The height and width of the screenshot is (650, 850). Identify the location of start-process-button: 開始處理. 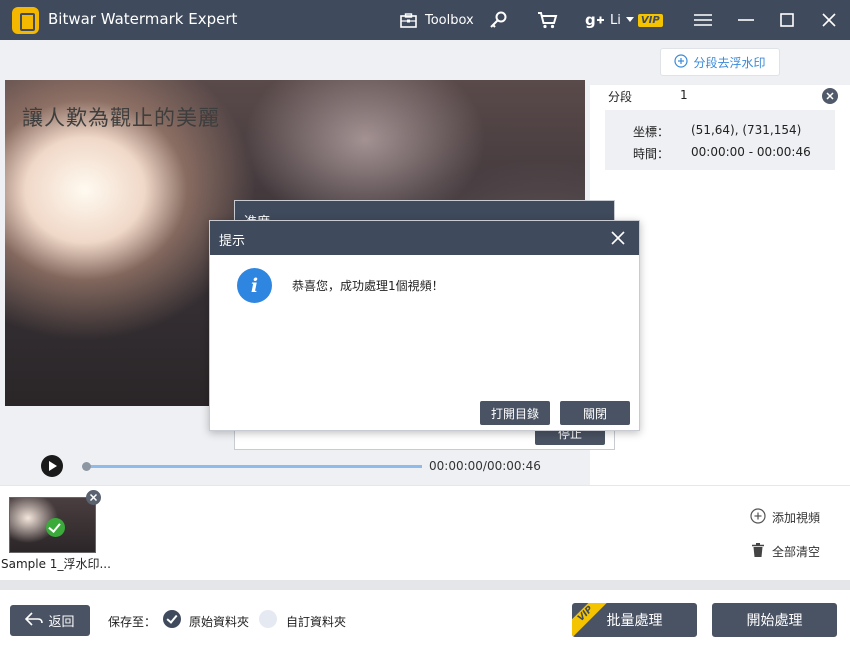
(774, 620).